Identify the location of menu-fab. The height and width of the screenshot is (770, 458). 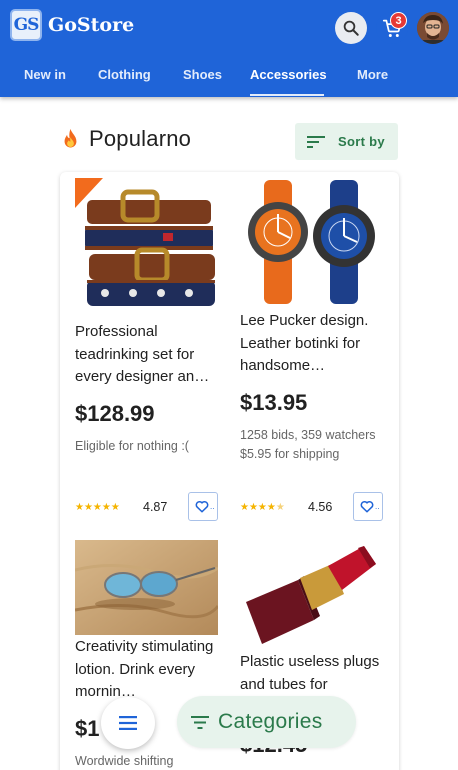
(128, 723).